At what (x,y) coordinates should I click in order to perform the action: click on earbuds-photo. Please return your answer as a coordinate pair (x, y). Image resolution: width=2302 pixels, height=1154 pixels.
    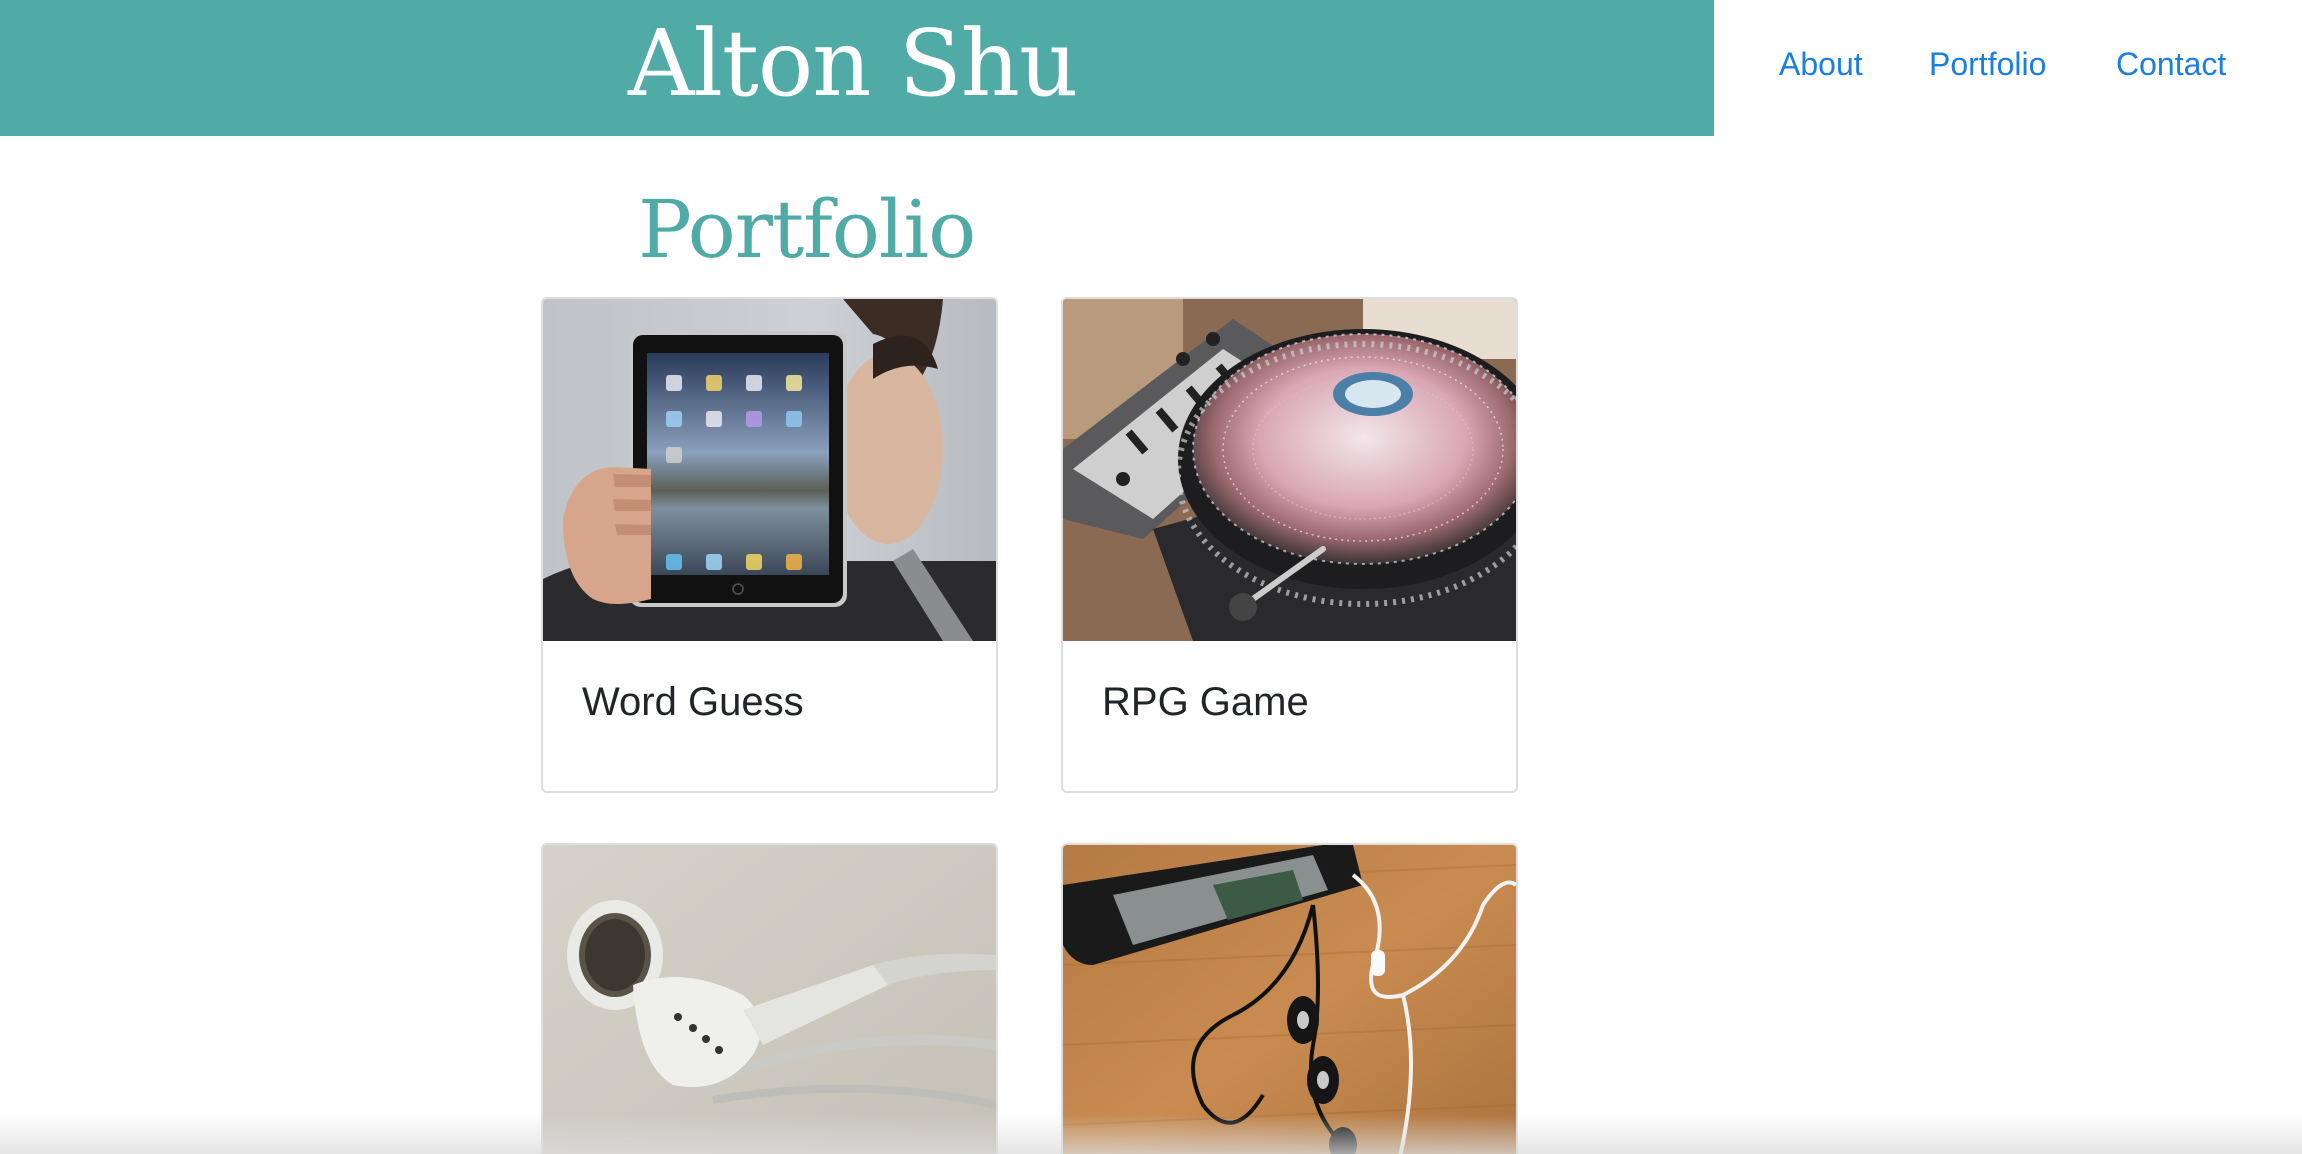
    Looking at the image, I should click on (769, 999).